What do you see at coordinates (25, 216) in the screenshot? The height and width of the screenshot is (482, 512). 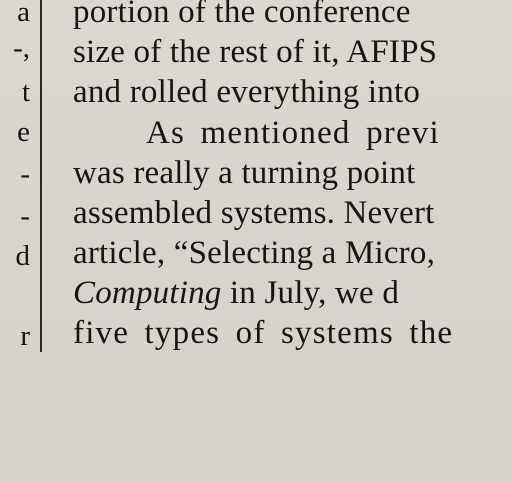 I see `left-line-6: -` at bounding box center [25, 216].